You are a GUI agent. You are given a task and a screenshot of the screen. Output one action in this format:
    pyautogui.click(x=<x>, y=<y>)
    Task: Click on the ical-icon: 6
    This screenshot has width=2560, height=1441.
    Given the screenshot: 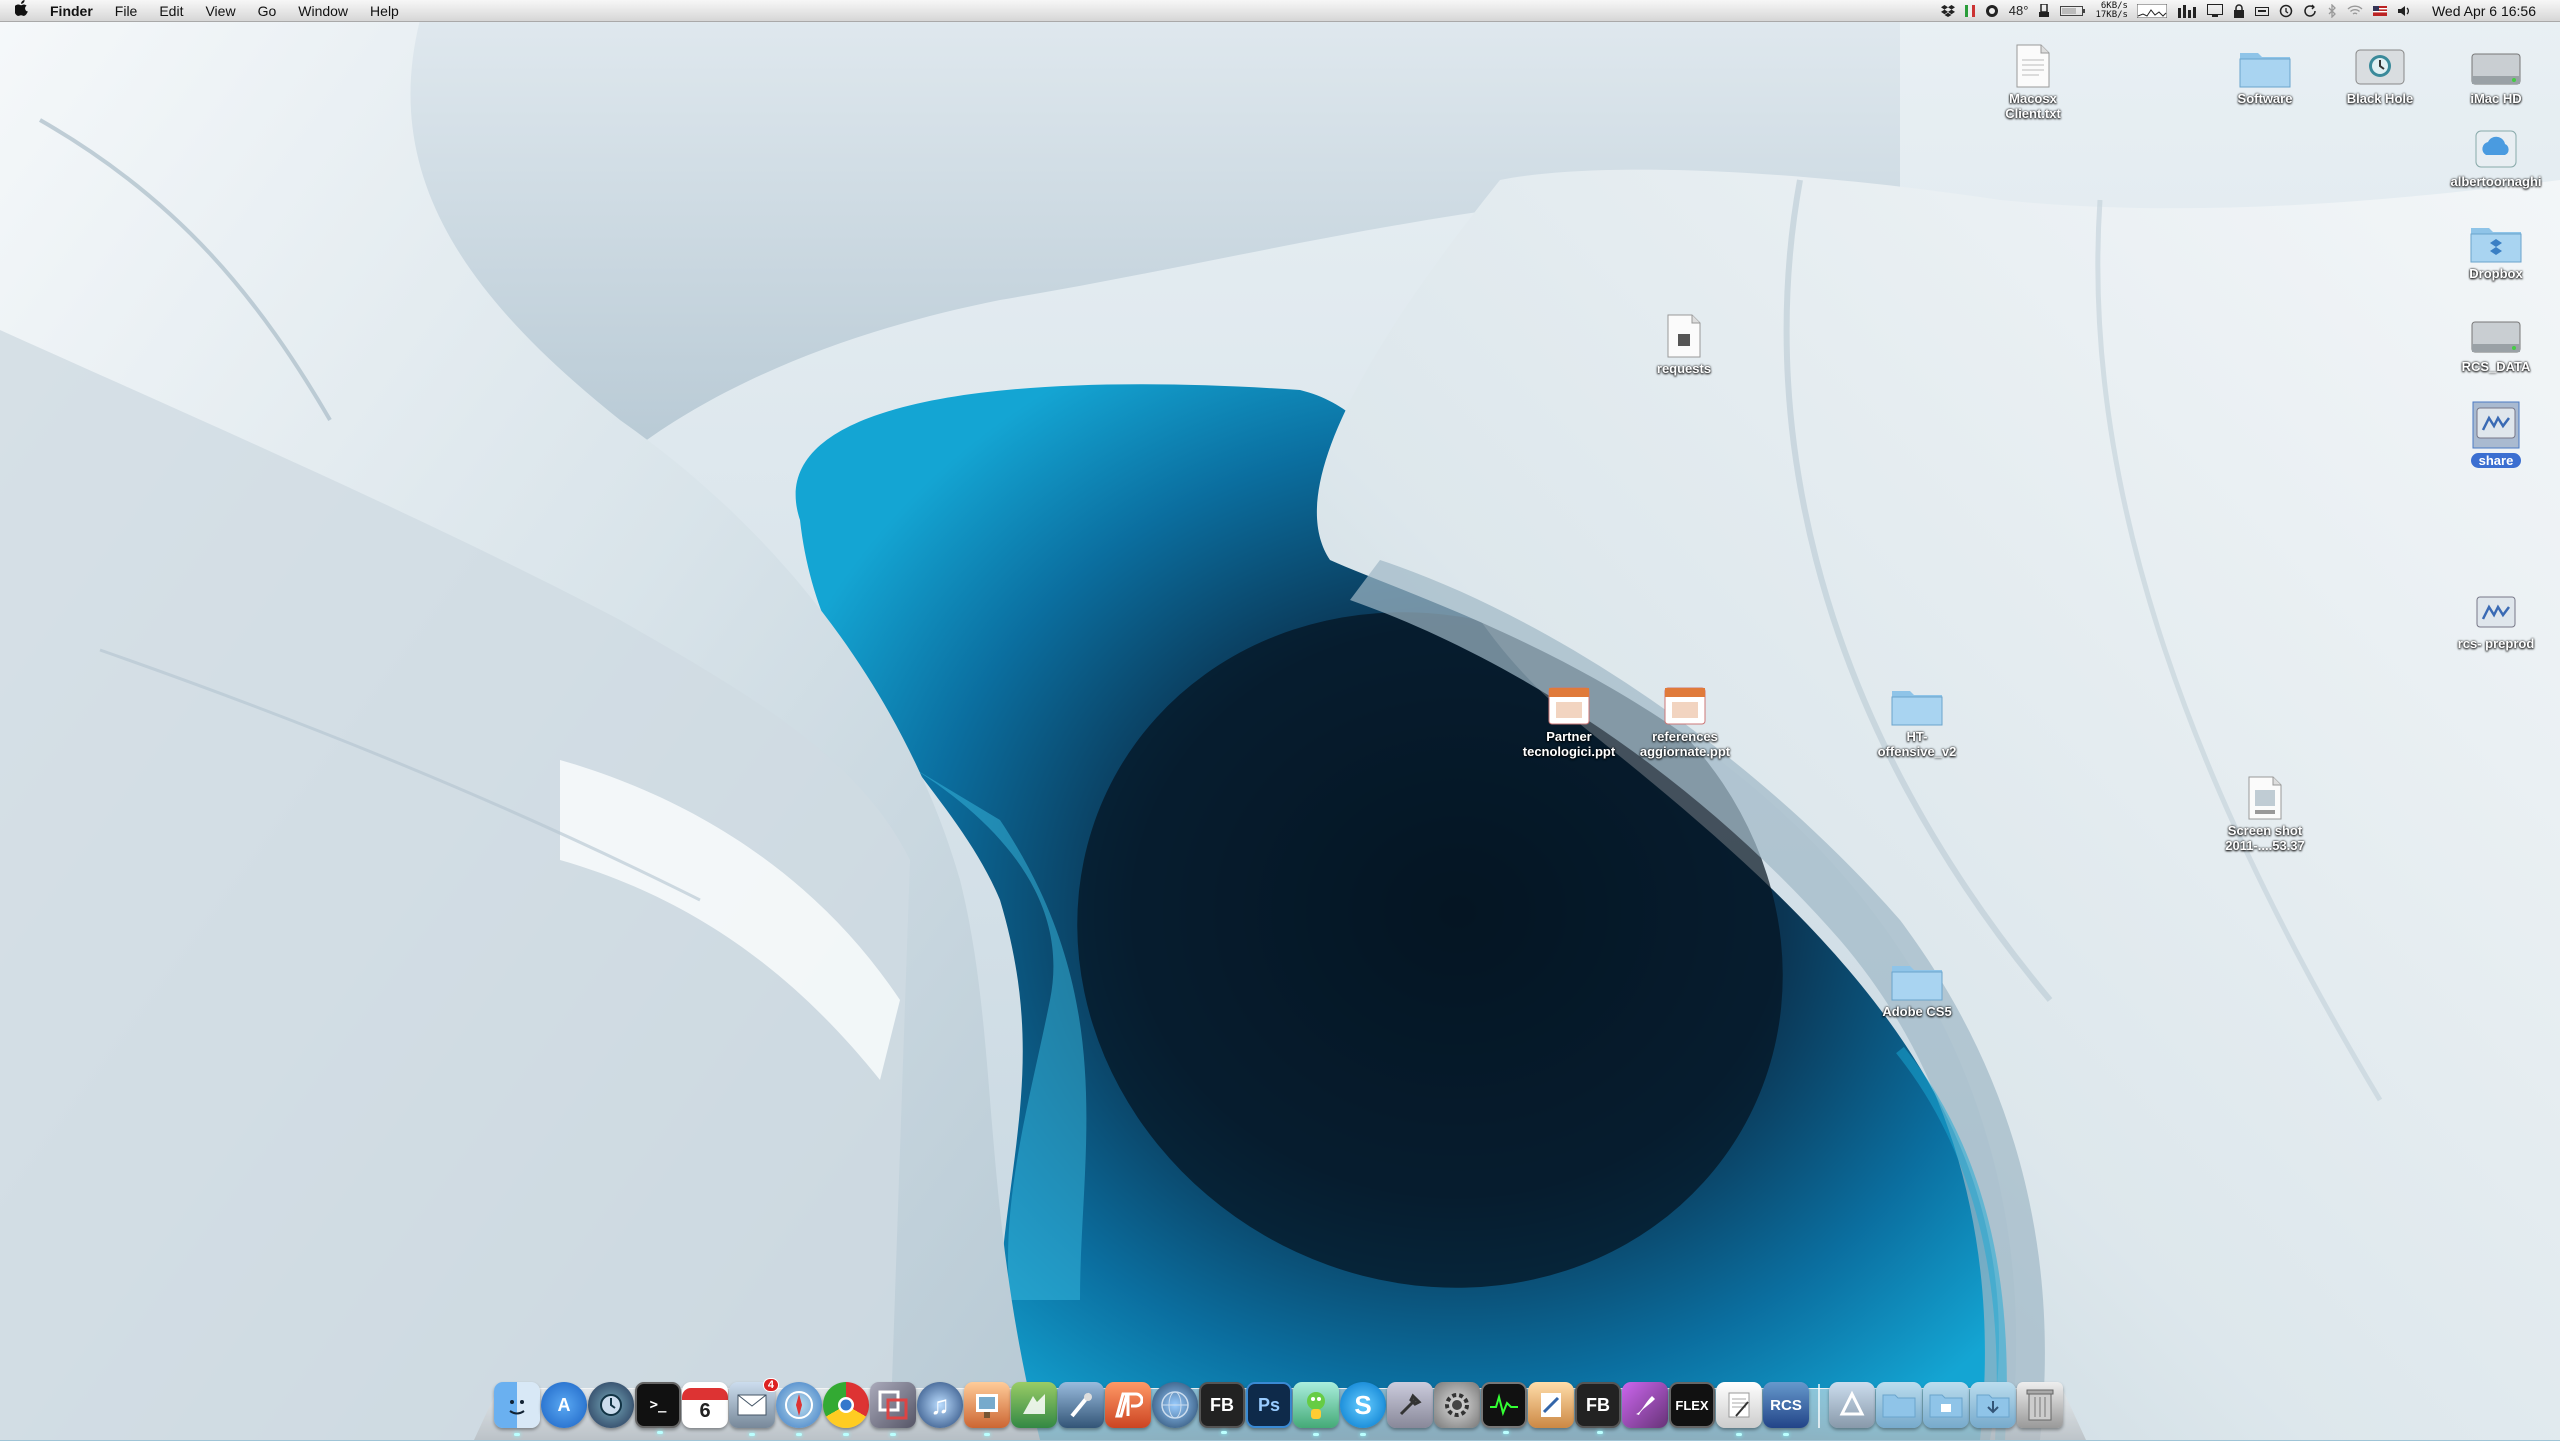 What is the action you would take?
    pyautogui.click(x=705, y=1405)
    